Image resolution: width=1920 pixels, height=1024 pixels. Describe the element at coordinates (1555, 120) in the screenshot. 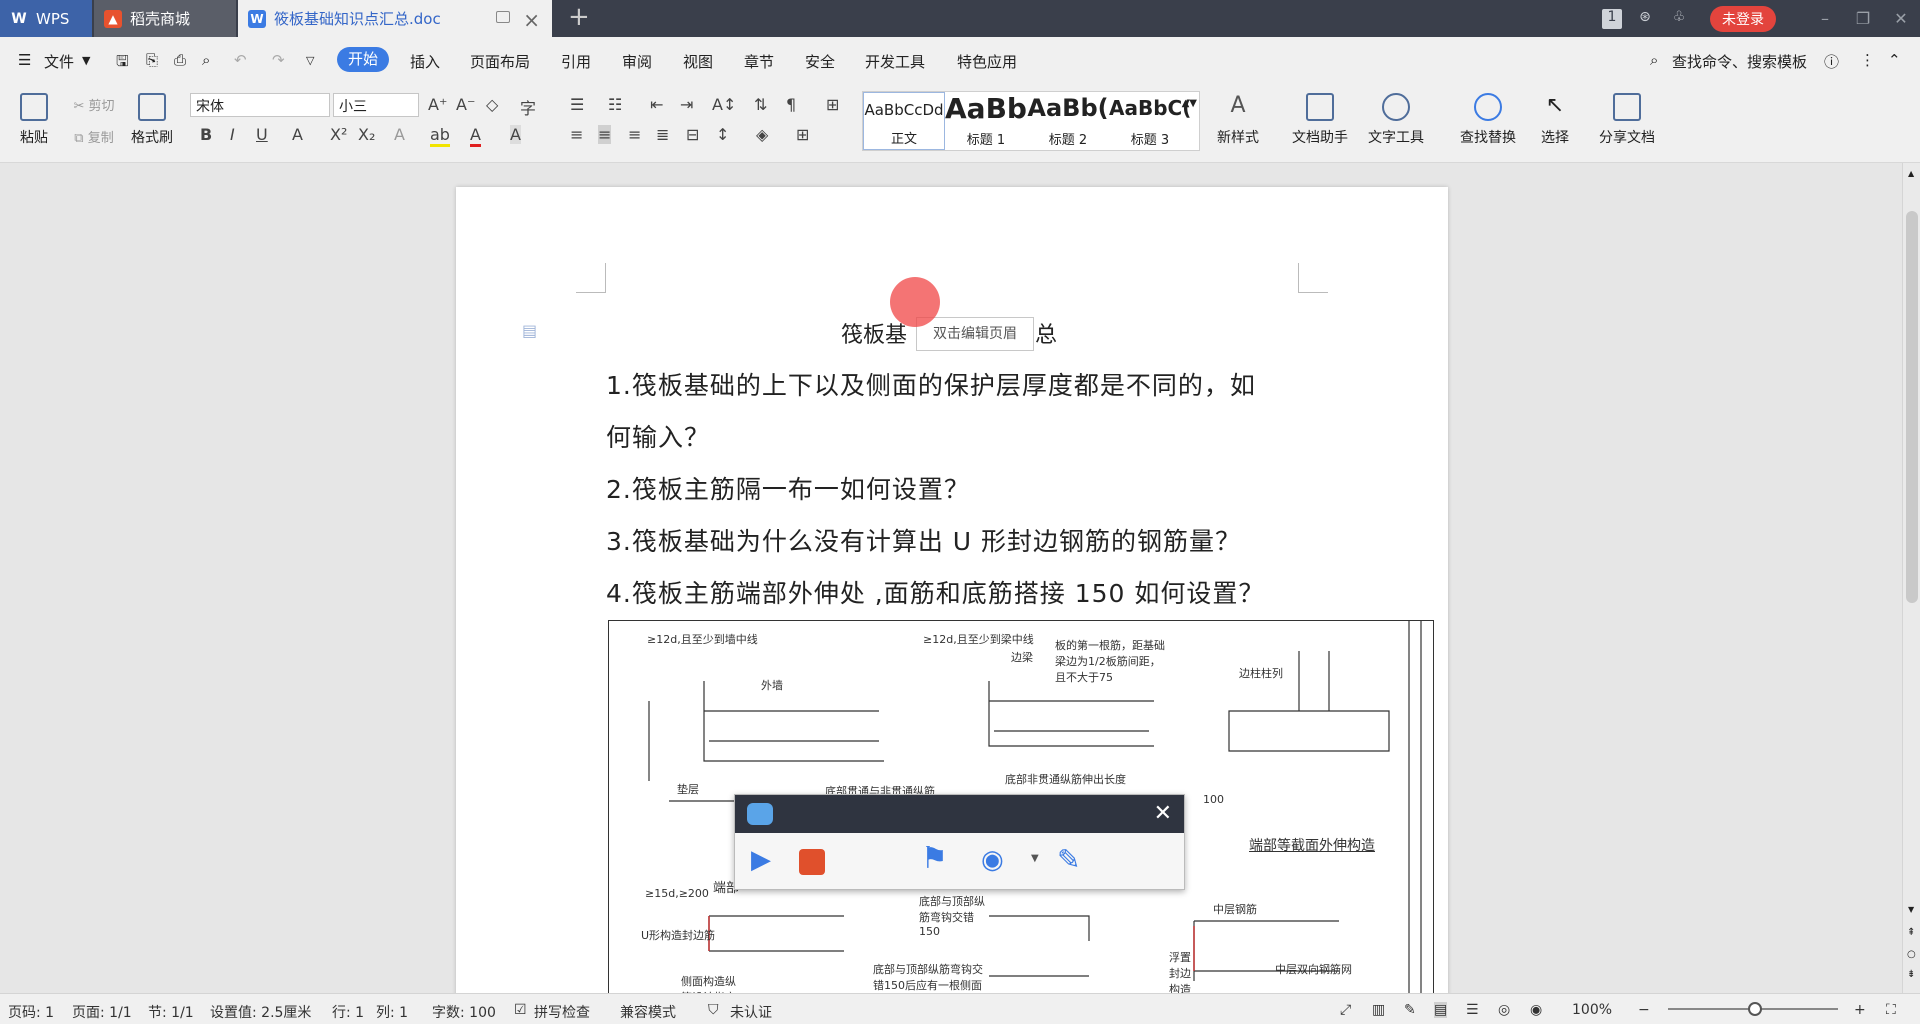

I see `select-button: ↖ 选择` at that location.